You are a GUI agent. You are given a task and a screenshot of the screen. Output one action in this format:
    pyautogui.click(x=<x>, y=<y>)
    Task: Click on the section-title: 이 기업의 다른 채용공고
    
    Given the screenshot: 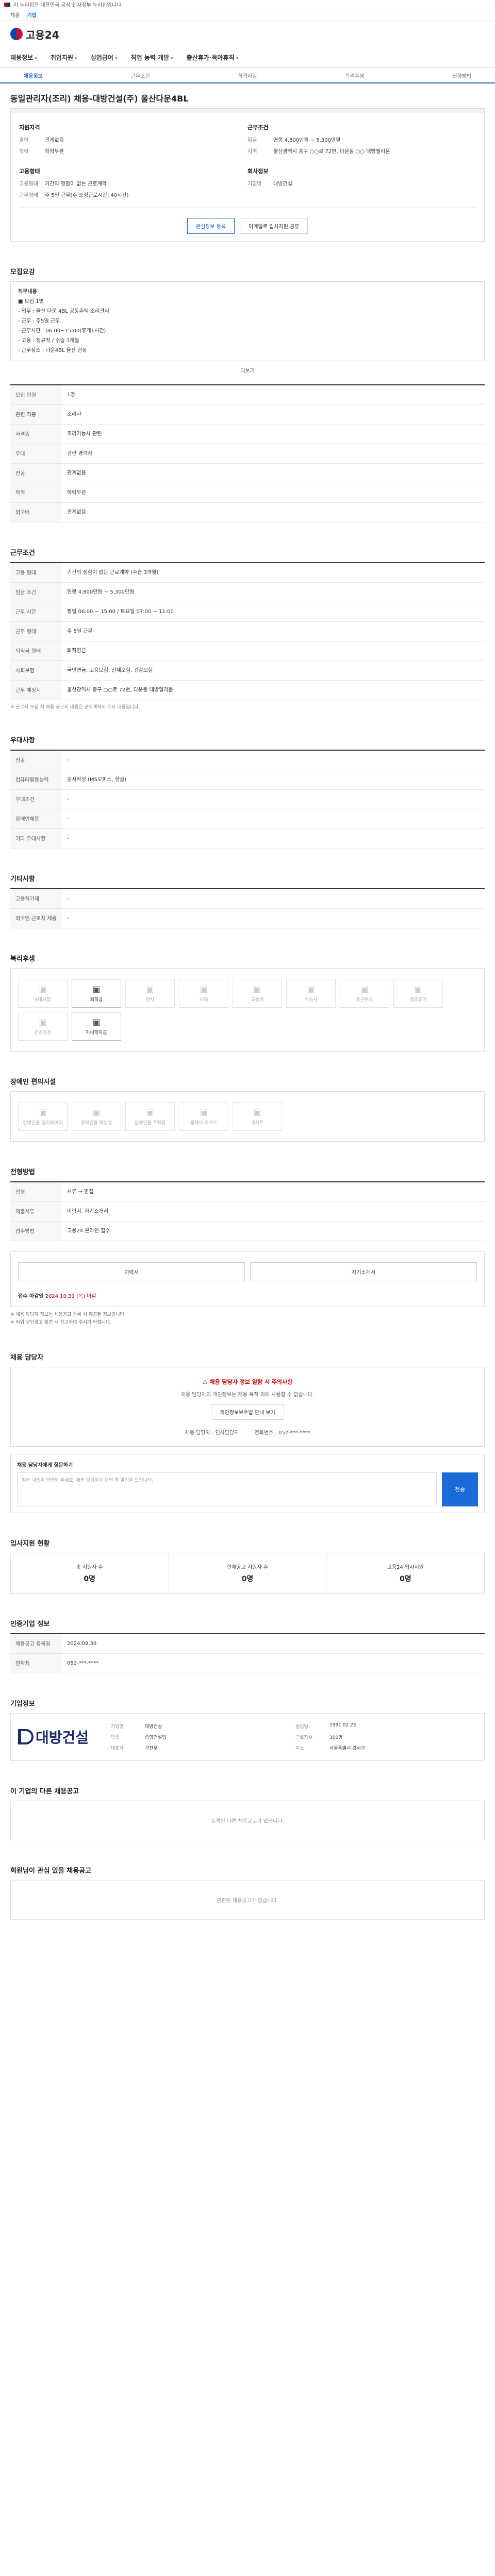 What is the action you would take?
    pyautogui.click(x=45, y=1791)
    